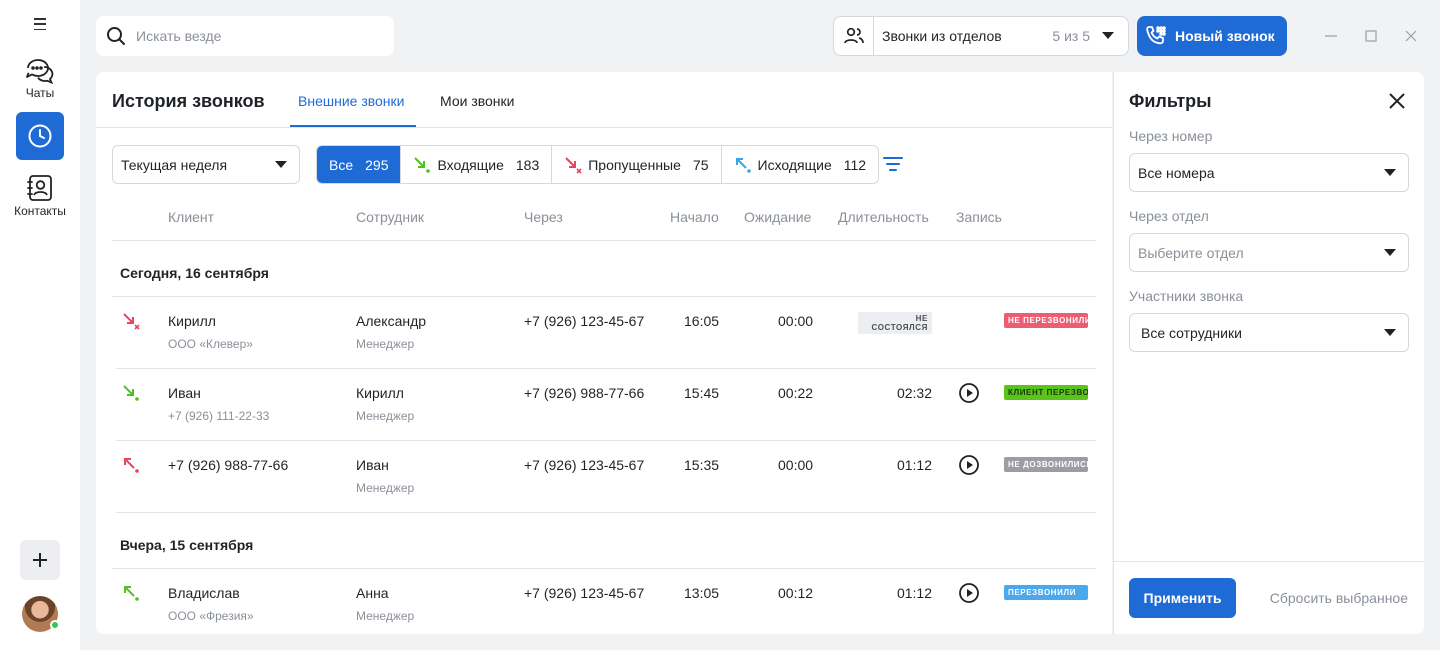 This screenshot has height=650, width=1440. I want to click on date-group-header: Вчера, 15 сентября, so click(604, 541).